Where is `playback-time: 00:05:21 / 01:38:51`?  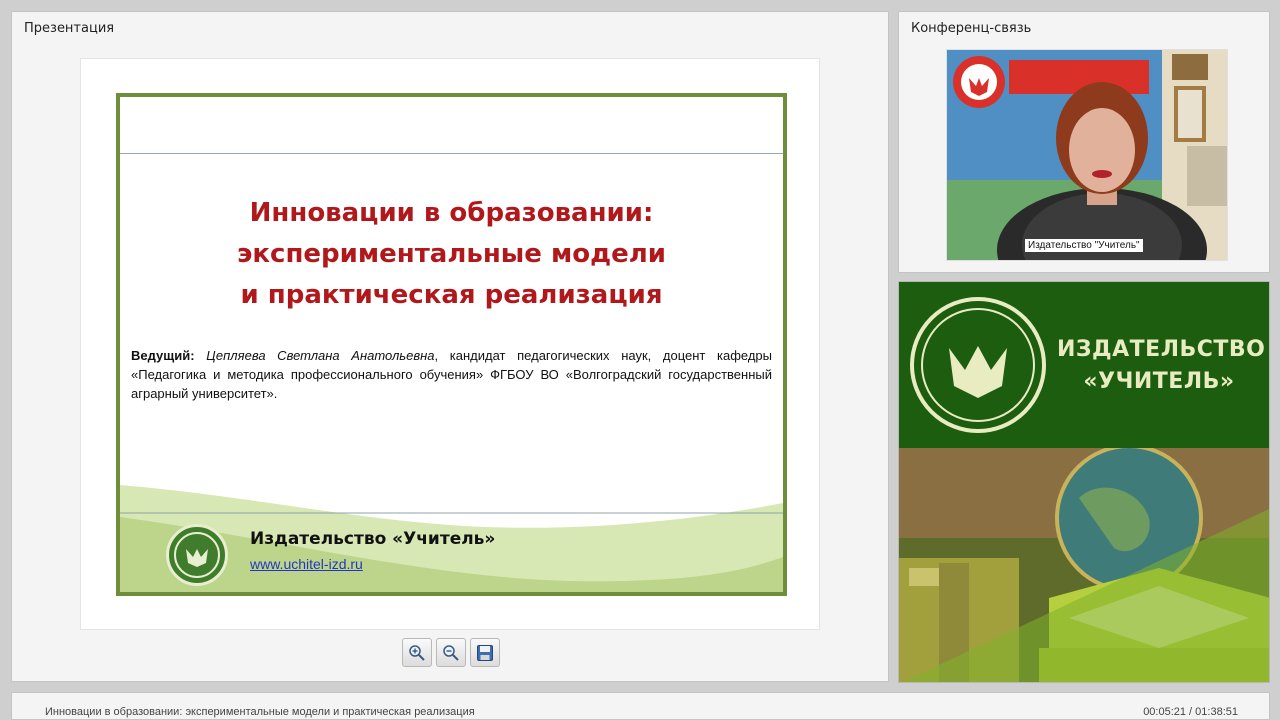
playback-time: 00:05:21 / 01:38:51 is located at coordinates (1190, 712).